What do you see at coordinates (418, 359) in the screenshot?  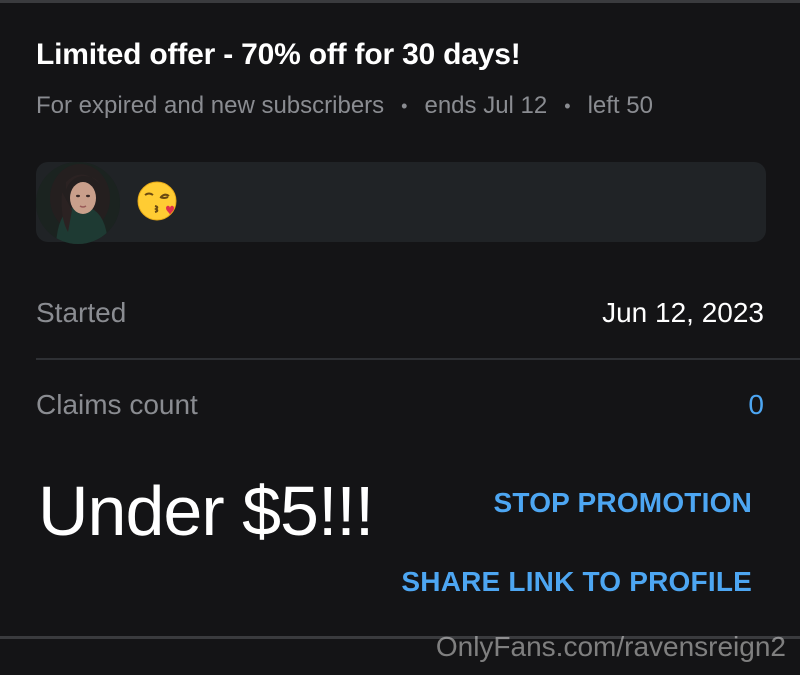 I see `details-divider` at bounding box center [418, 359].